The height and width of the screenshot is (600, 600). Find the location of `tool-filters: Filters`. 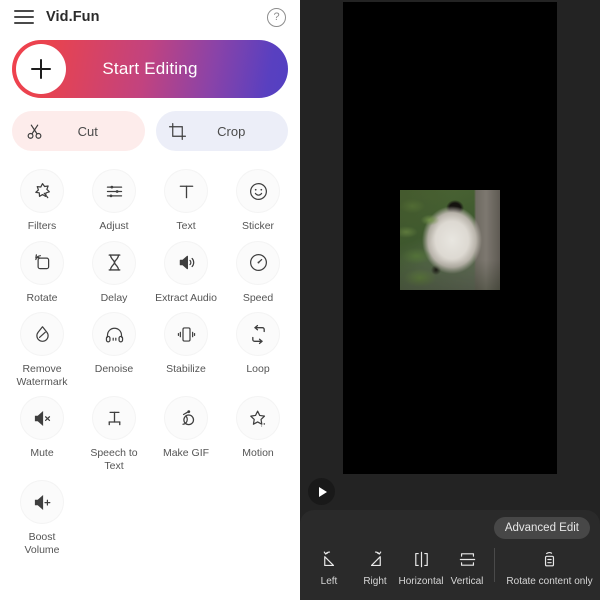

tool-filters: Filters is located at coordinates (42, 197).